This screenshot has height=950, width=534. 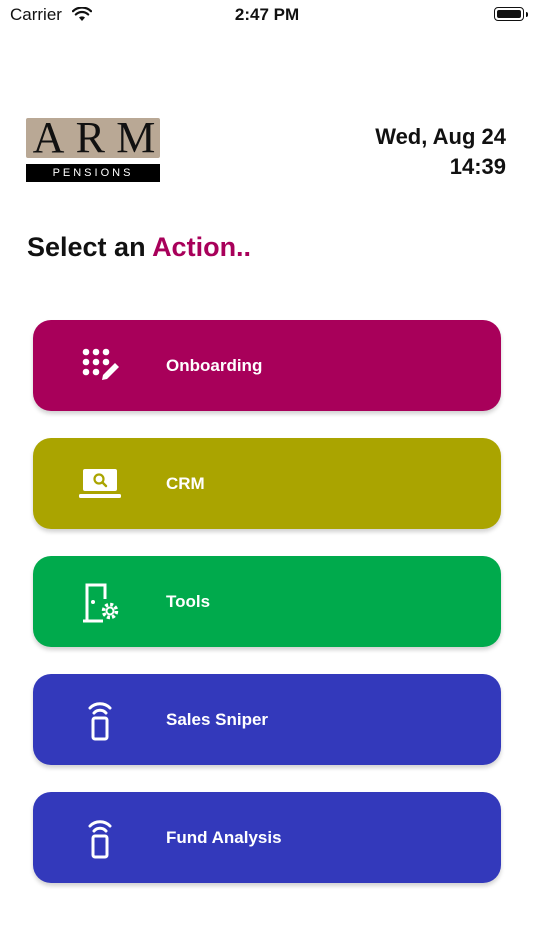 What do you see at coordinates (214, 365) in the screenshot?
I see `onboarding-label: Onboarding` at bounding box center [214, 365].